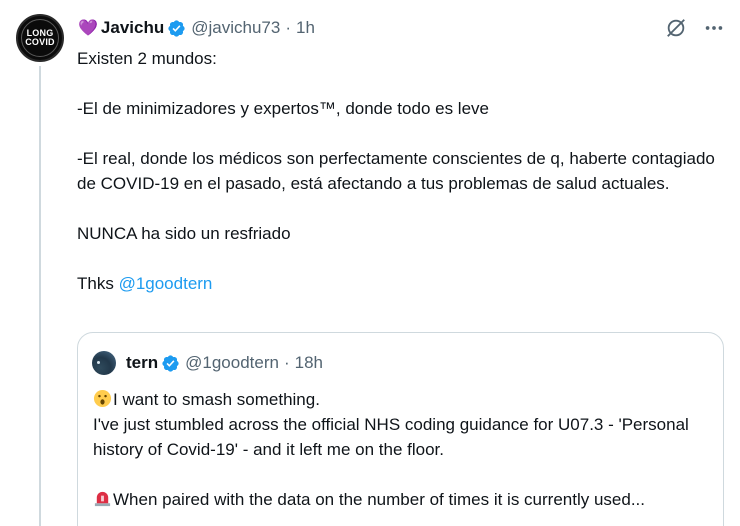  I want to click on quoted-time: 18h, so click(309, 363).